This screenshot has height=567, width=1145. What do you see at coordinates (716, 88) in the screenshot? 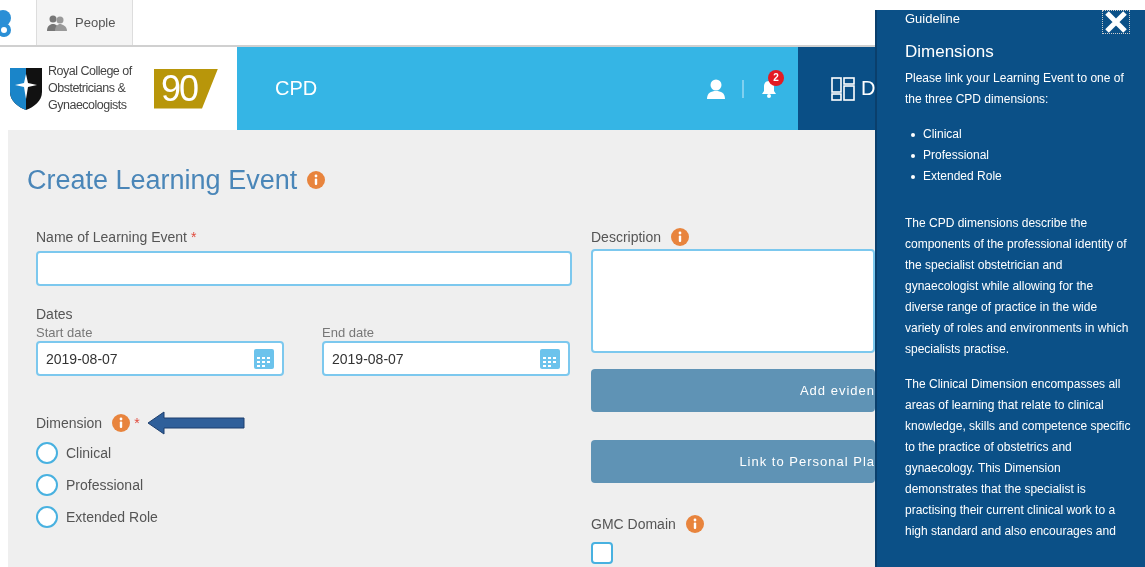
I see `user-icon` at bounding box center [716, 88].